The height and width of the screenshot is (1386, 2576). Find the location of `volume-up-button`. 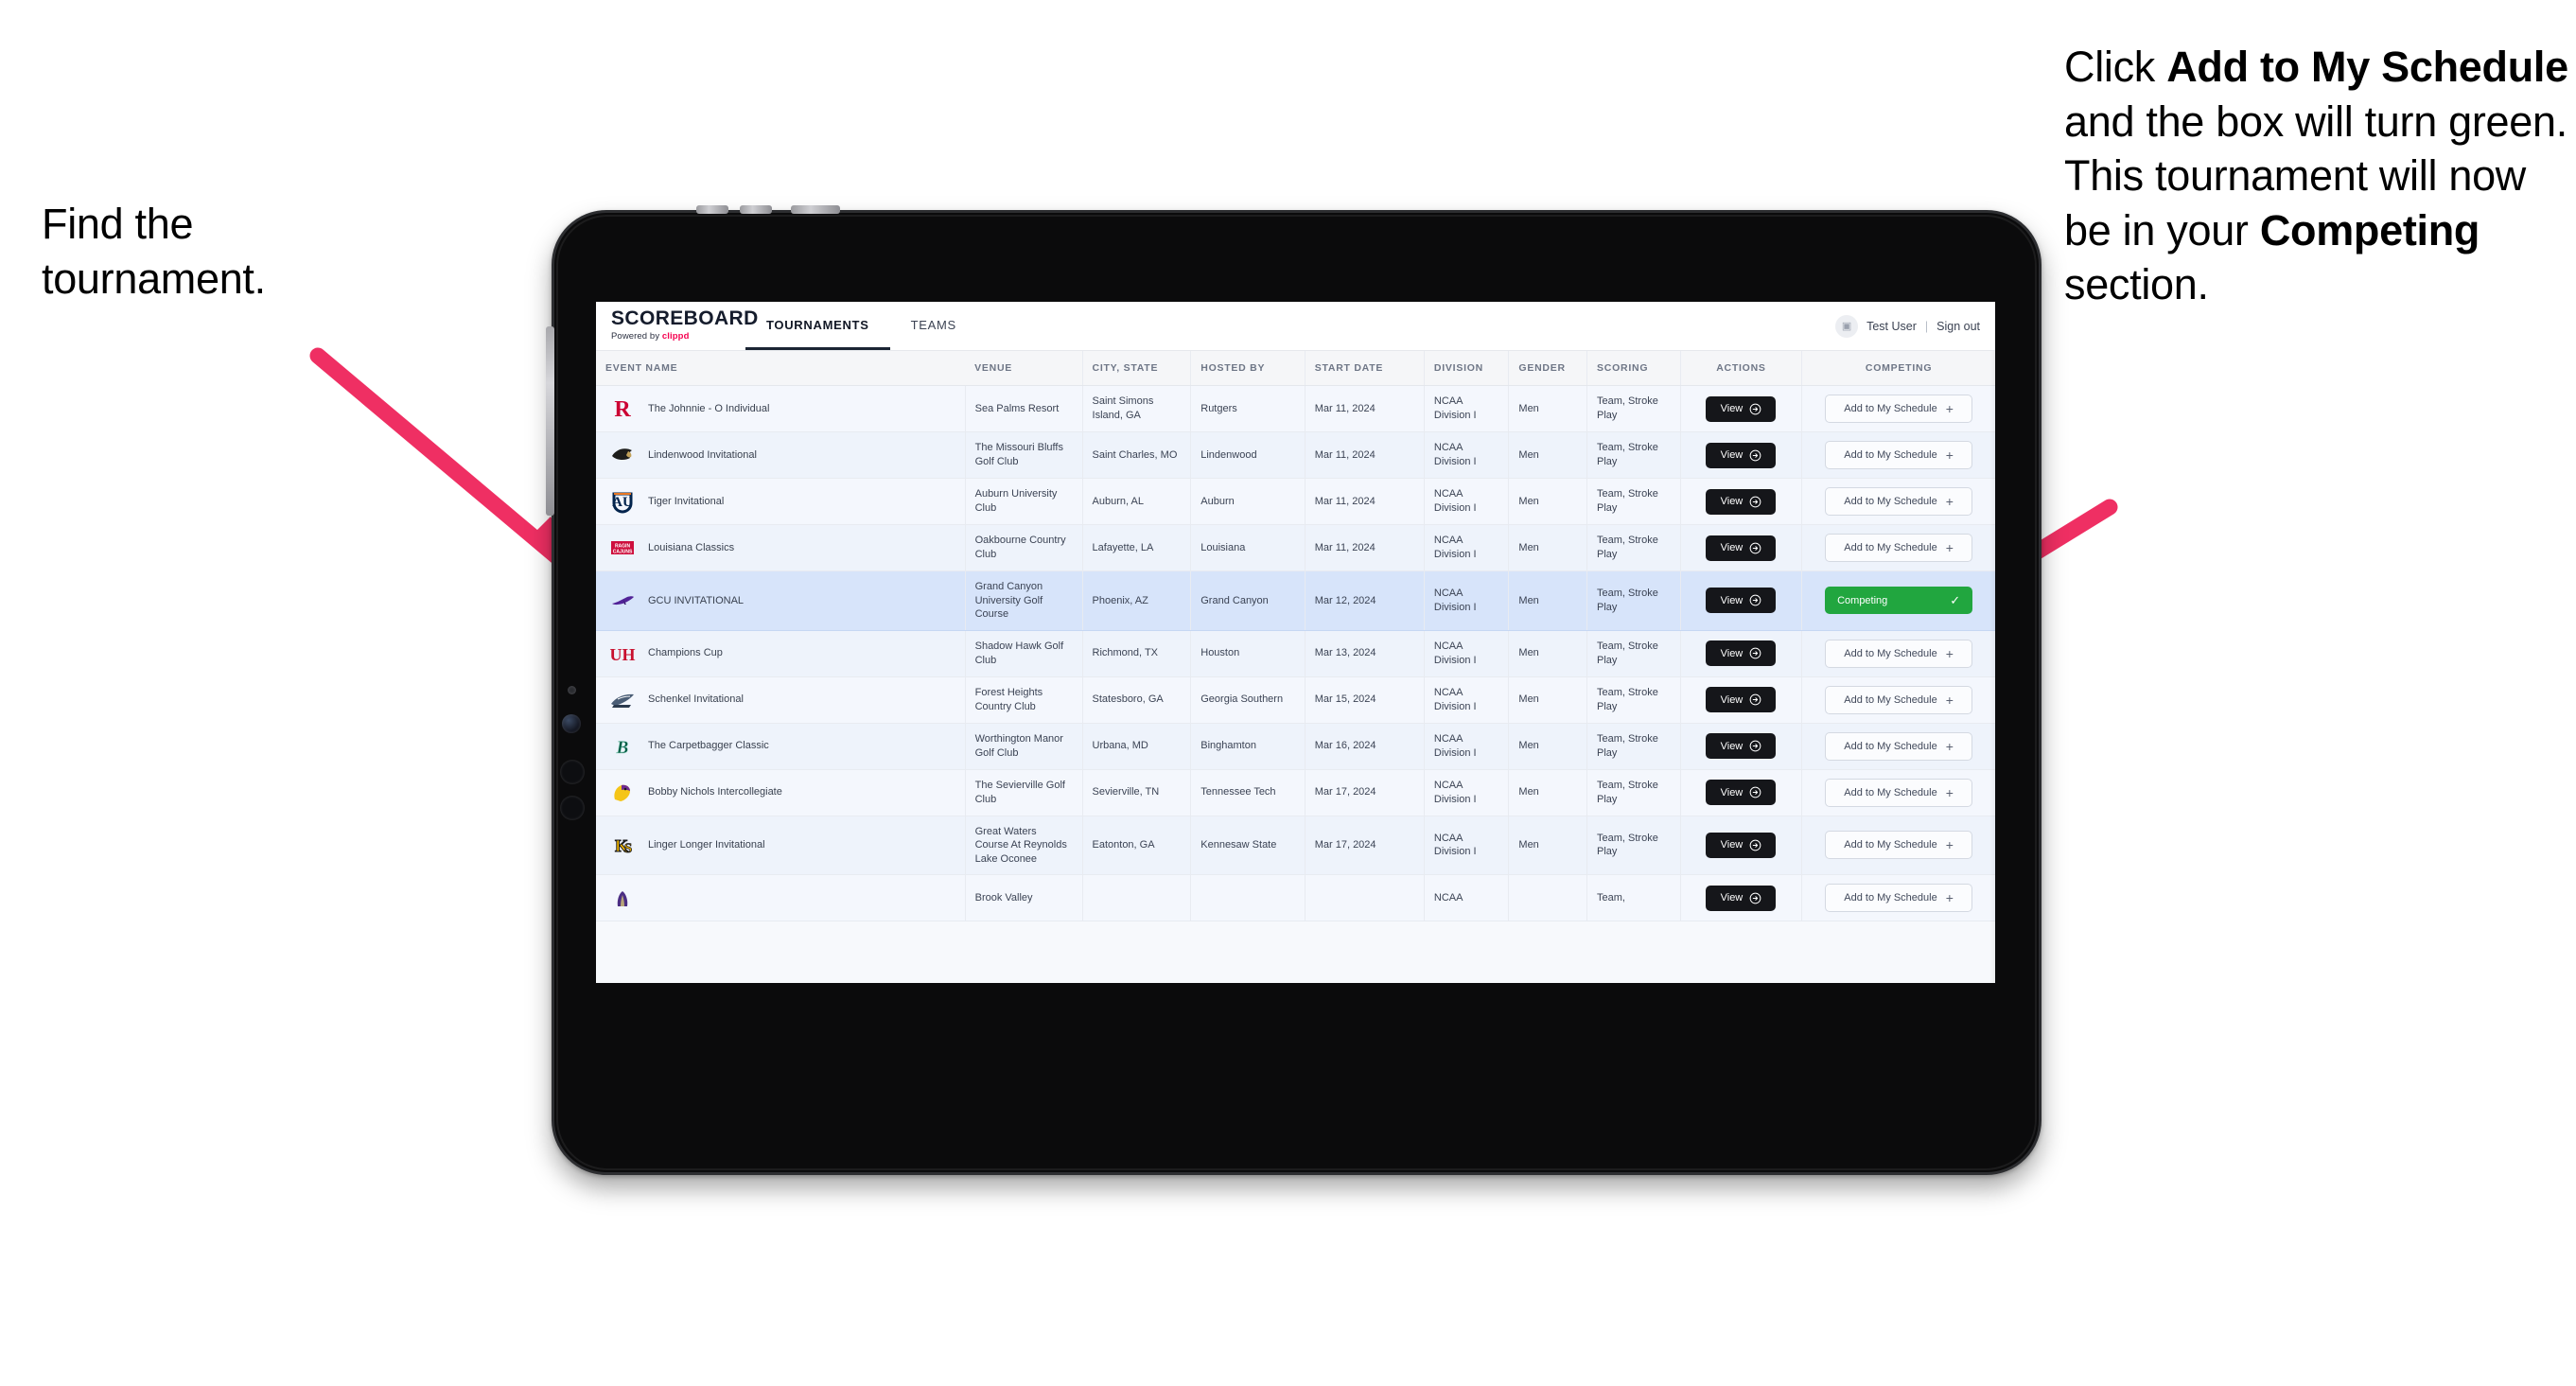

volume-up-button is located at coordinates (712, 209).